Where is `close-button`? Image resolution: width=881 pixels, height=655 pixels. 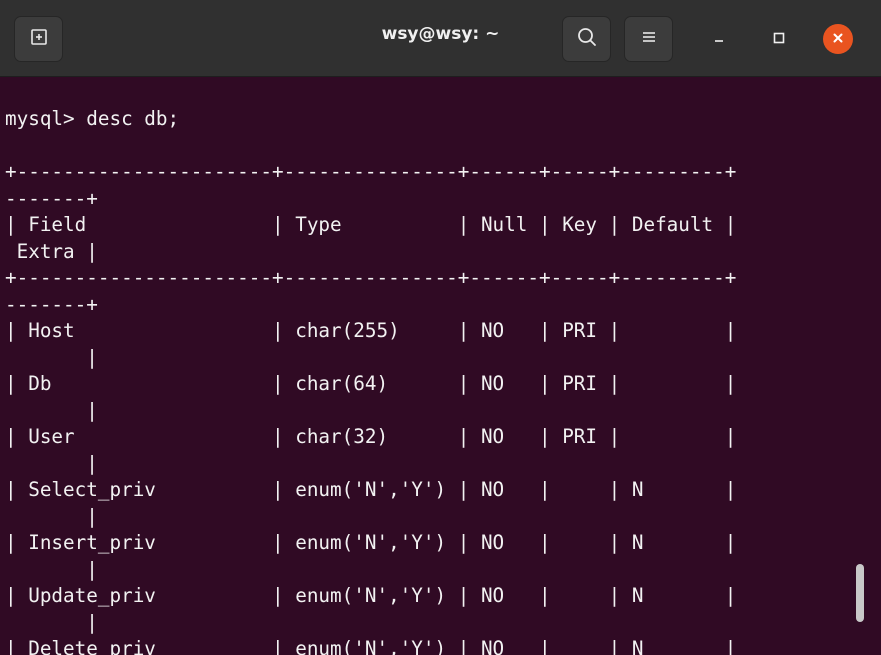 close-button is located at coordinates (838, 39).